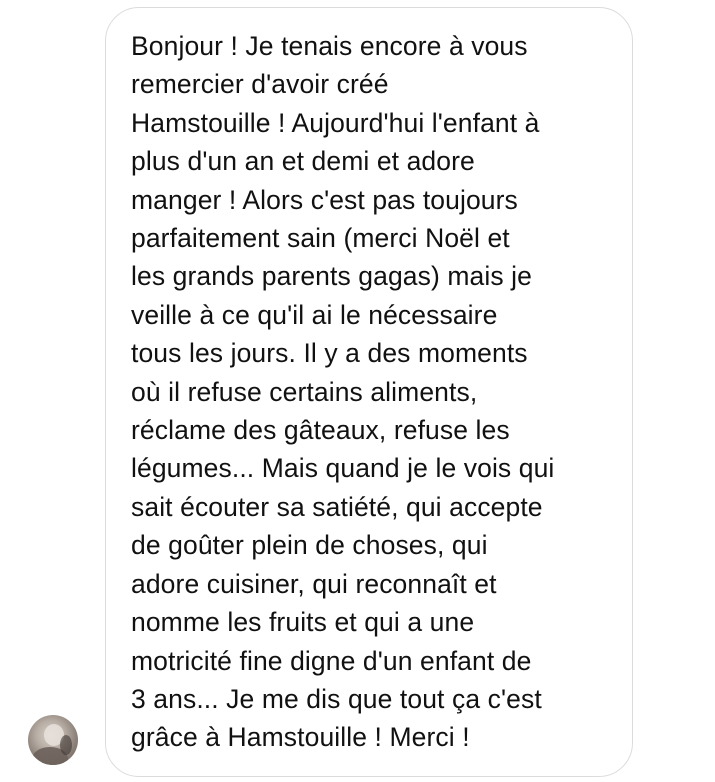 The width and height of the screenshot is (715, 782). What do you see at coordinates (324, 199) in the screenshot?
I see `message-line: manger ! Alors c'est pas toujours` at bounding box center [324, 199].